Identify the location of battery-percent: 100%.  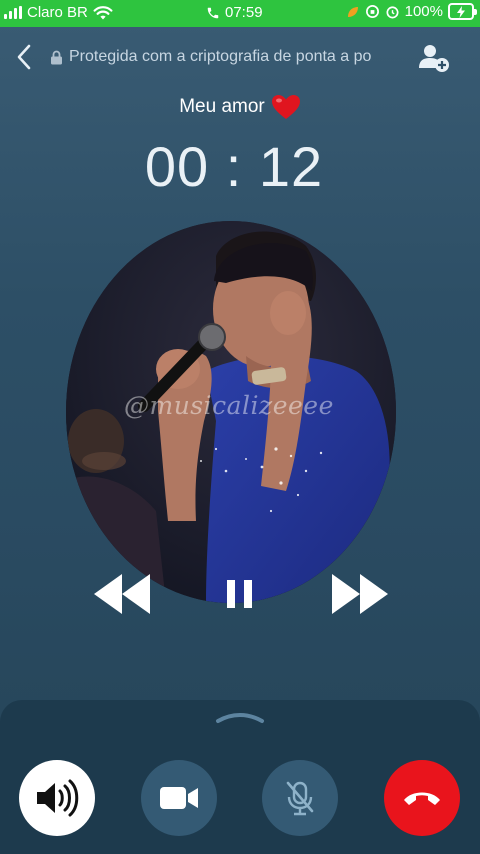
(423, 11).